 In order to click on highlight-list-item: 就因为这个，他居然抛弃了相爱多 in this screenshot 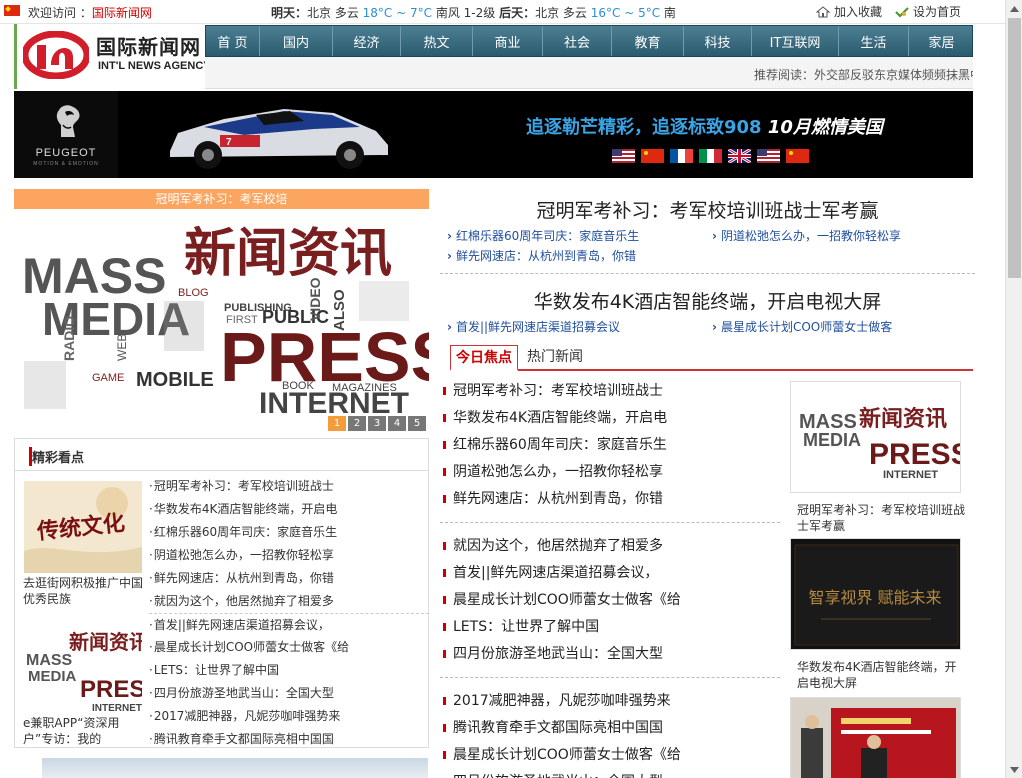, I will do `click(289, 601)`.